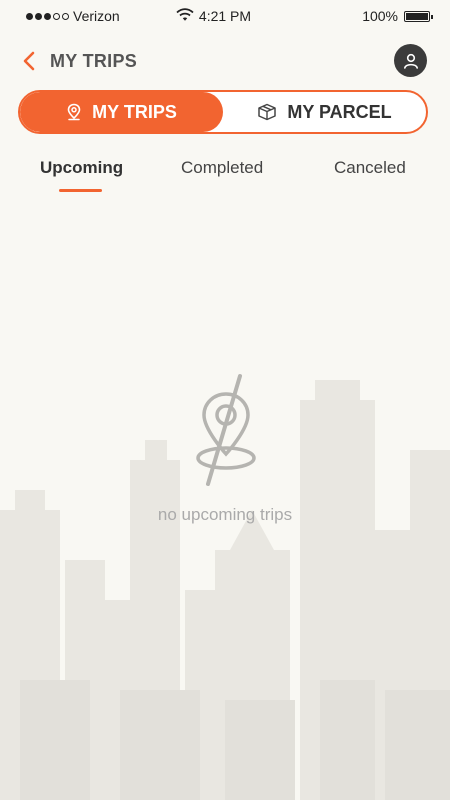 This screenshot has height=800, width=450. I want to click on my-parcel-label: MY PARCEL, so click(339, 111).